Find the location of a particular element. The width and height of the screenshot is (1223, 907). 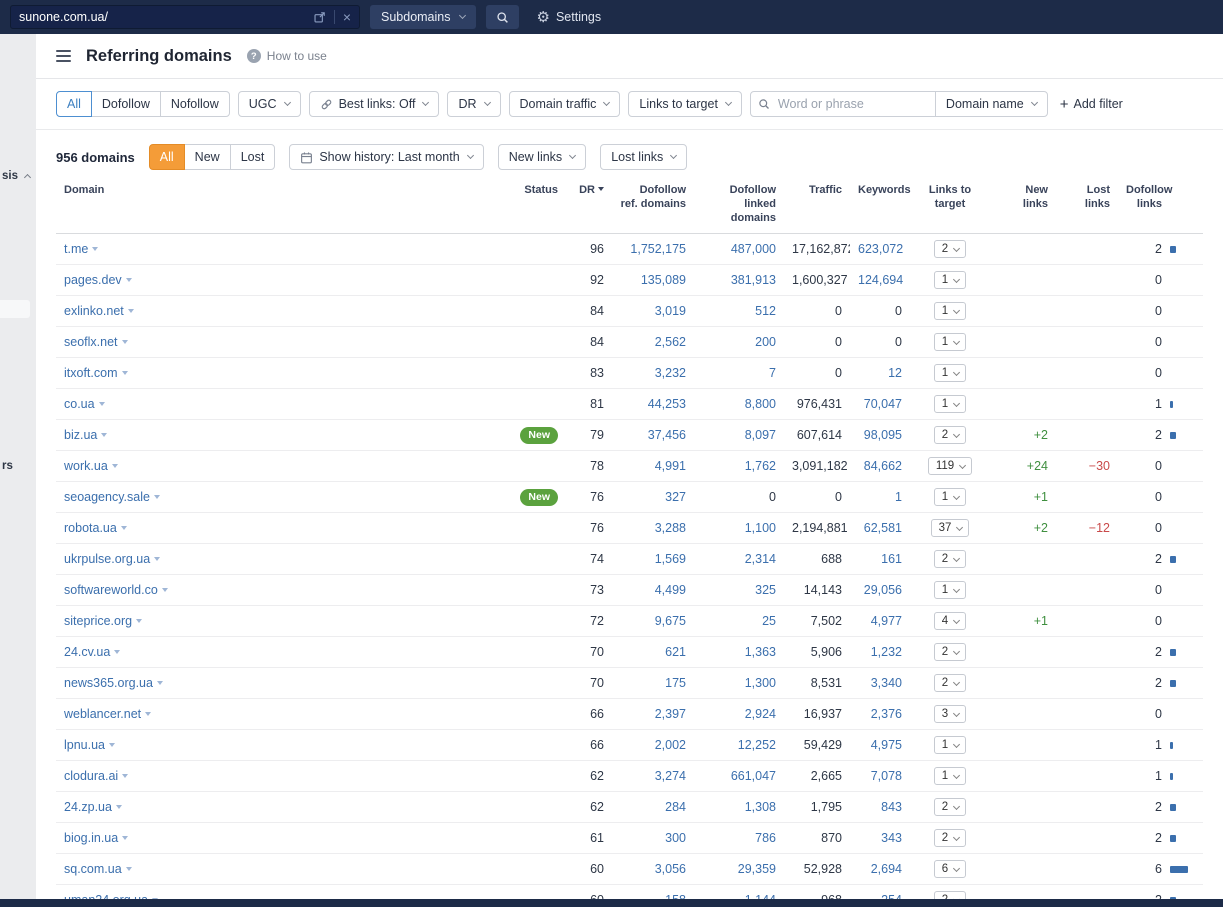

dofollow-ref-domains-link: 135,089 is located at coordinates (663, 280).